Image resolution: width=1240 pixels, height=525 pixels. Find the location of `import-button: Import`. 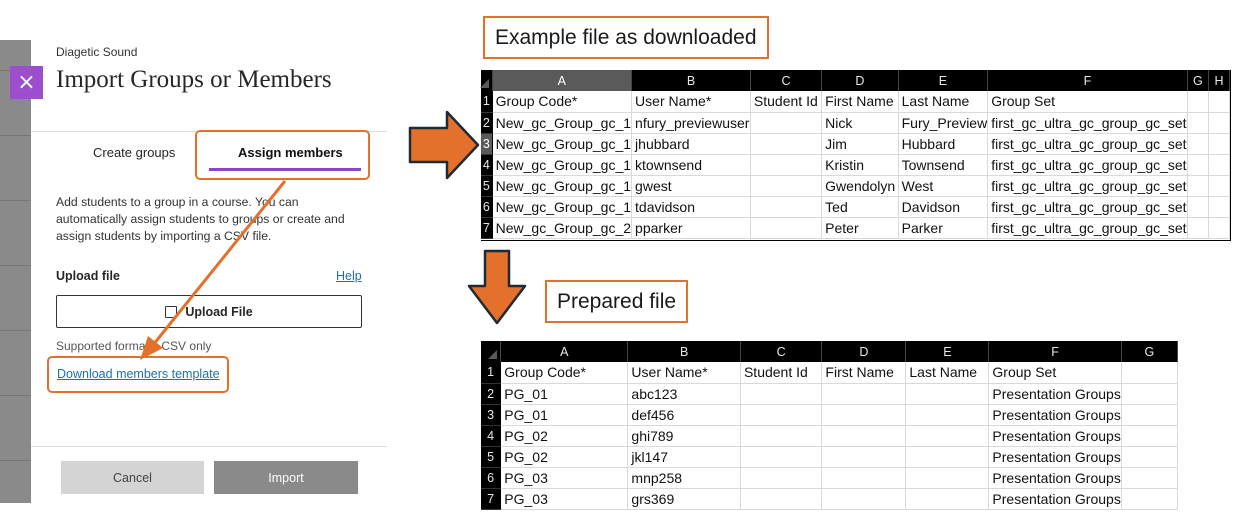

import-button: Import is located at coordinates (286, 477).